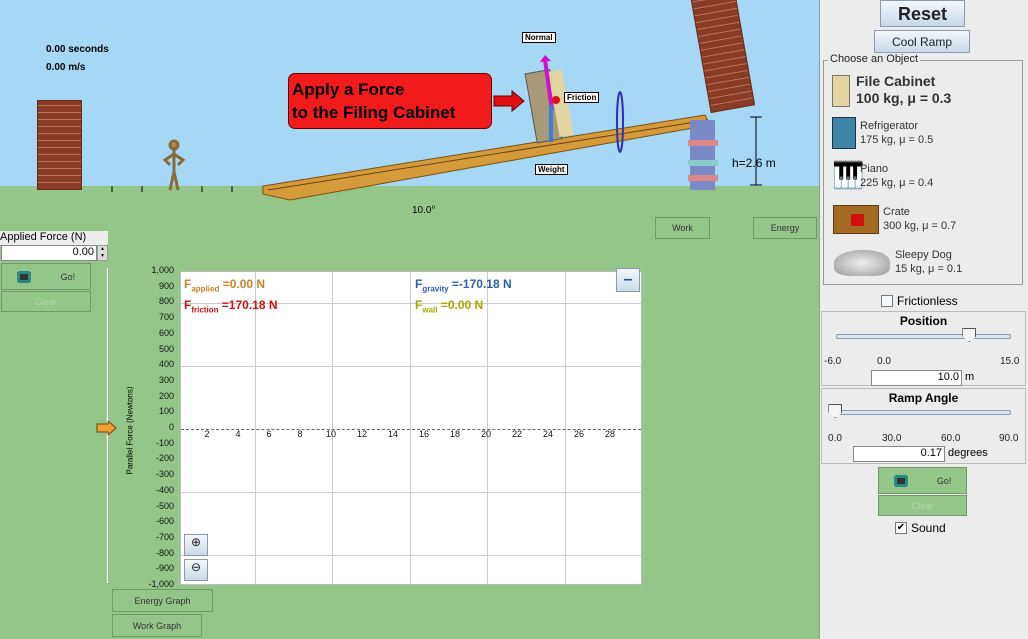 The height and width of the screenshot is (639, 1028). Describe the element at coordinates (929, 269) in the screenshot. I see `object-info: 15 kg, μ = 0.1` at that location.